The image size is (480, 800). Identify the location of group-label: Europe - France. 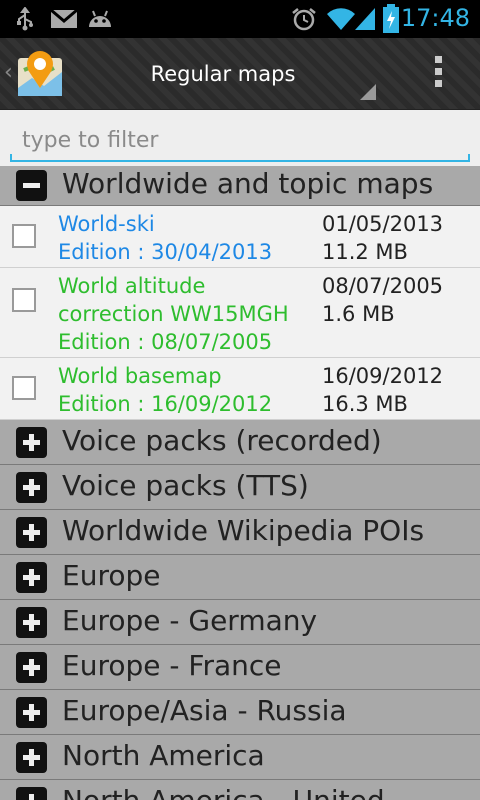
(172, 665).